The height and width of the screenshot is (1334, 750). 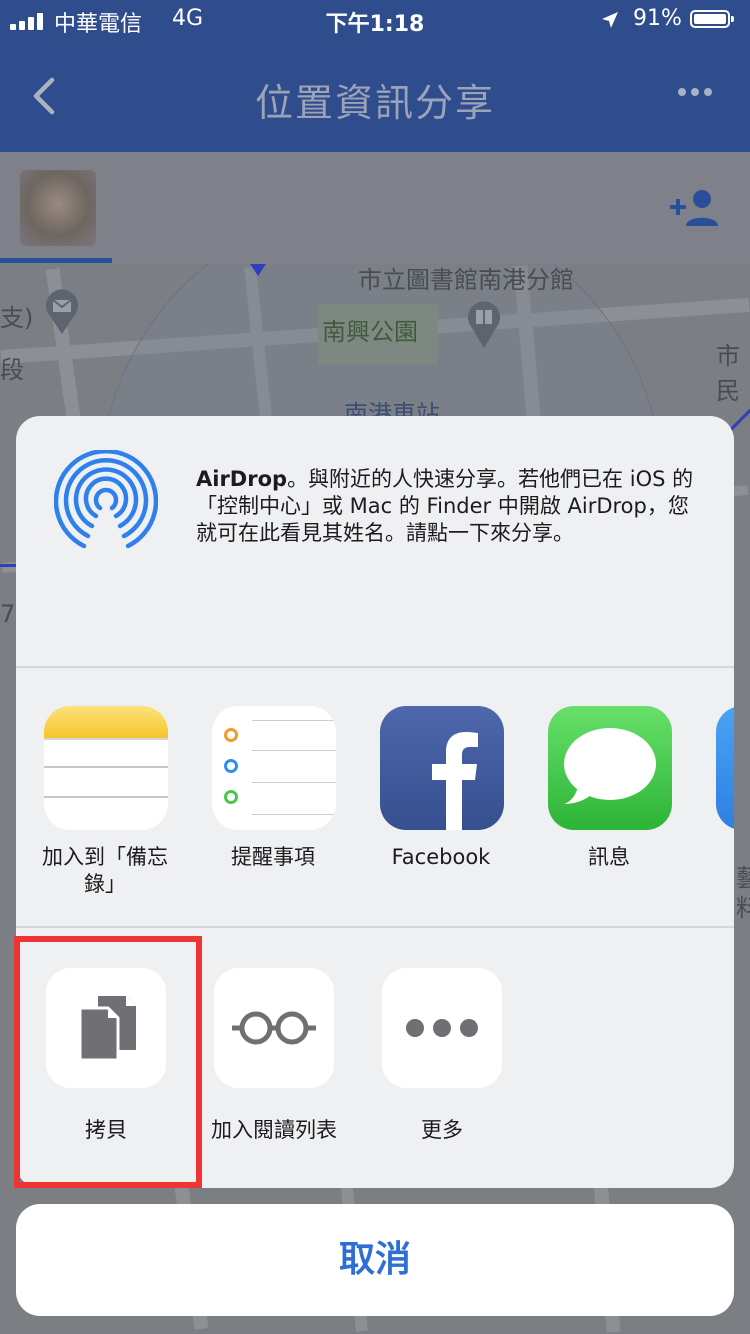 I want to click on action-label: 更多, so click(x=442, y=1130).